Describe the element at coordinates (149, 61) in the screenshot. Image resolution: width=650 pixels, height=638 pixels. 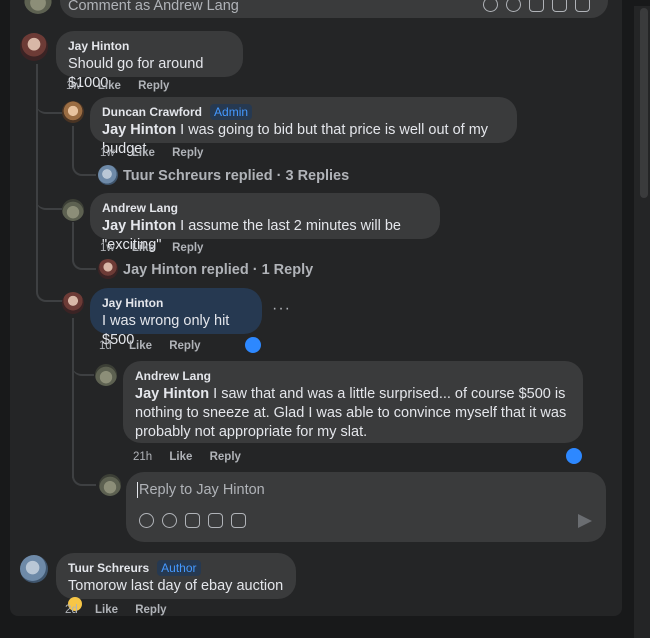
I see `comment-bubble: Jay Hinton Should go for around $1000` at that location.